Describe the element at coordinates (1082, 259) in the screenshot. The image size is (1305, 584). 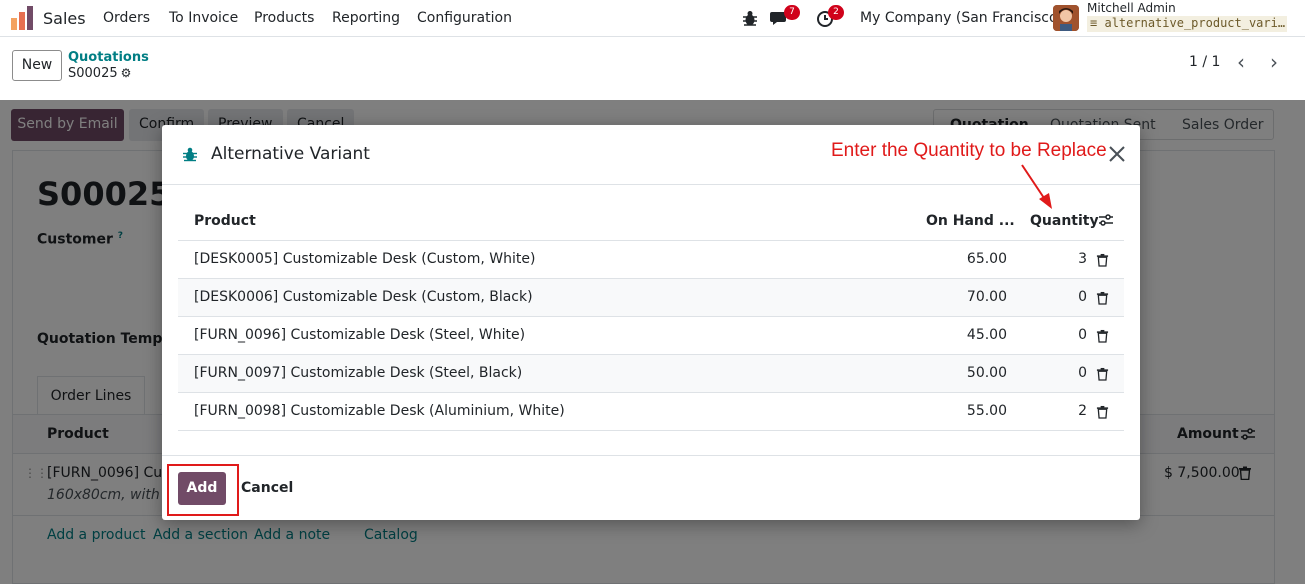
I see `variant-quantity: 3` at that location.